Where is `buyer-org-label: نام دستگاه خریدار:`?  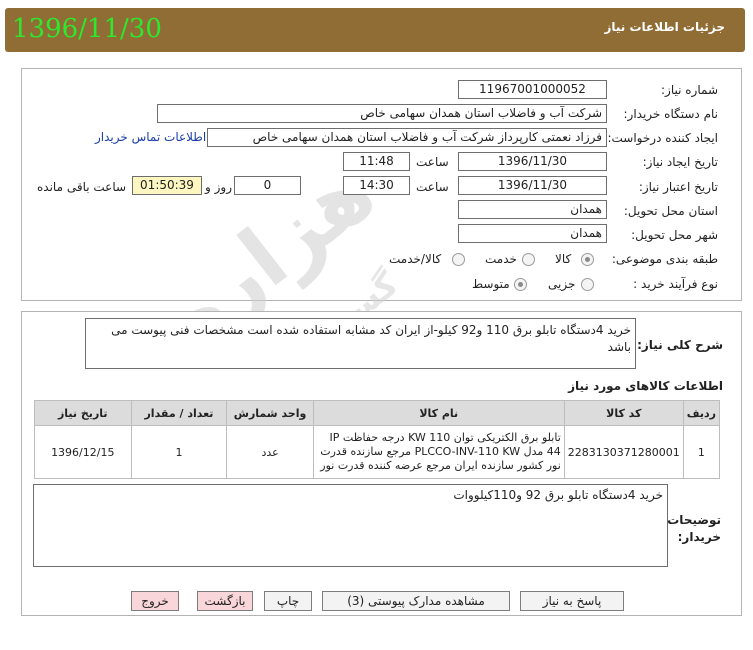
buyer-org-label: نام دستگاه خریدار: is located at coordinates (671, 114).